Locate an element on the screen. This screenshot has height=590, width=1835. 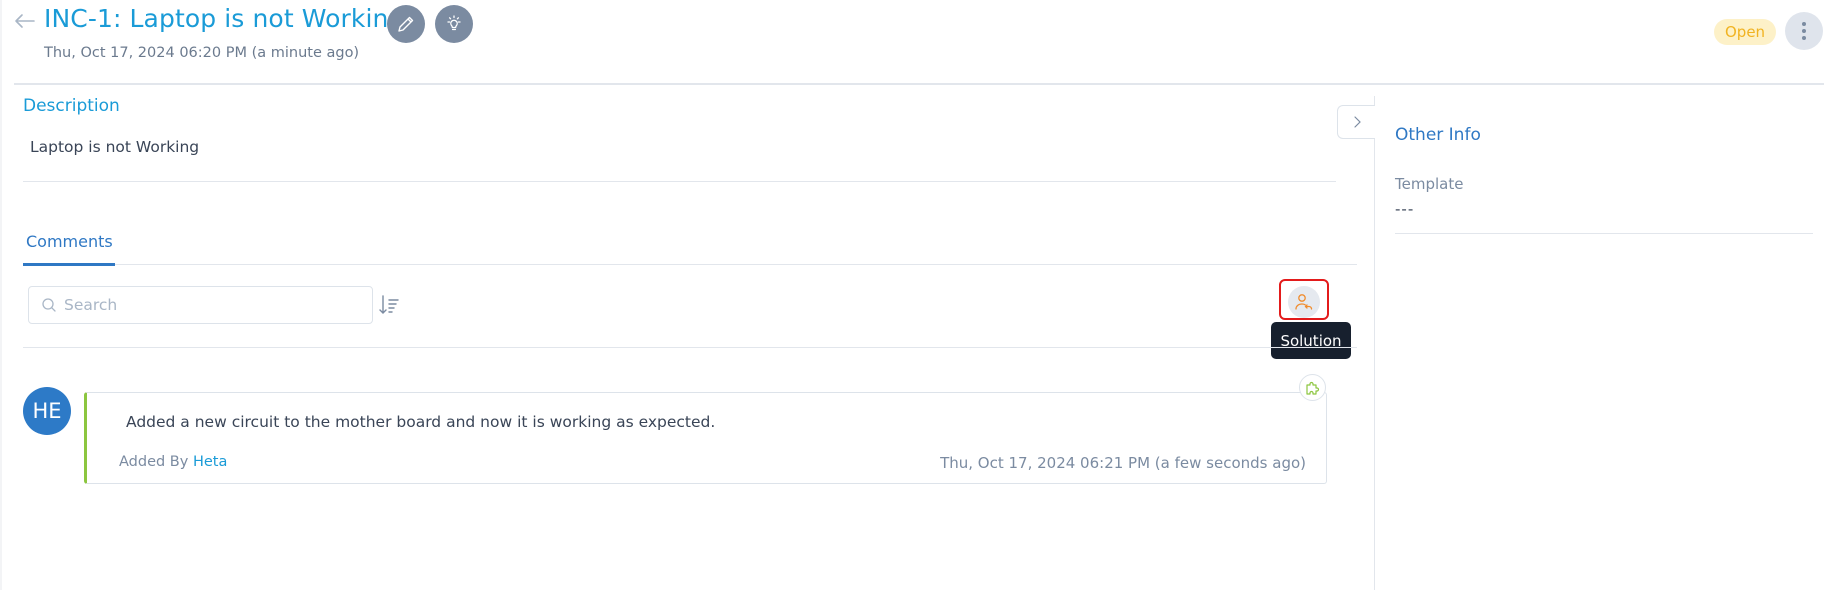
search-input is located at coordinates (209, 305).